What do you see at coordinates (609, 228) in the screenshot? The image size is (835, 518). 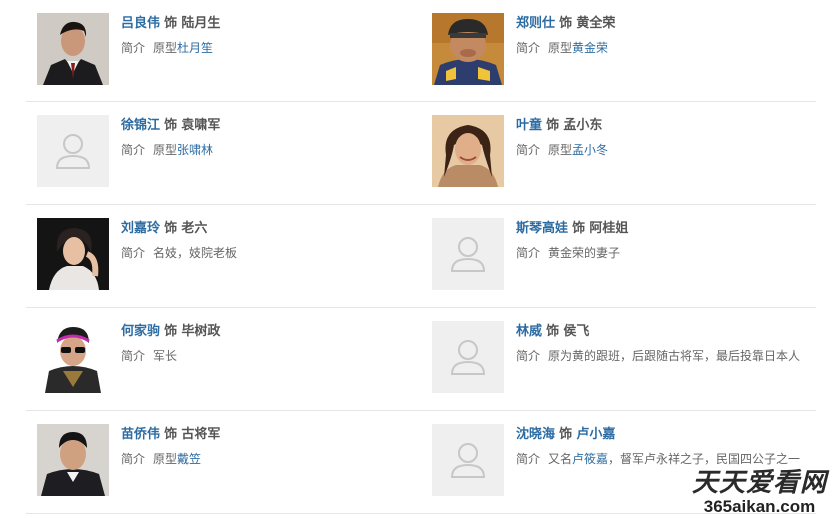 I see `role-name: 阿桂姐` at bounding box center [609, 228].